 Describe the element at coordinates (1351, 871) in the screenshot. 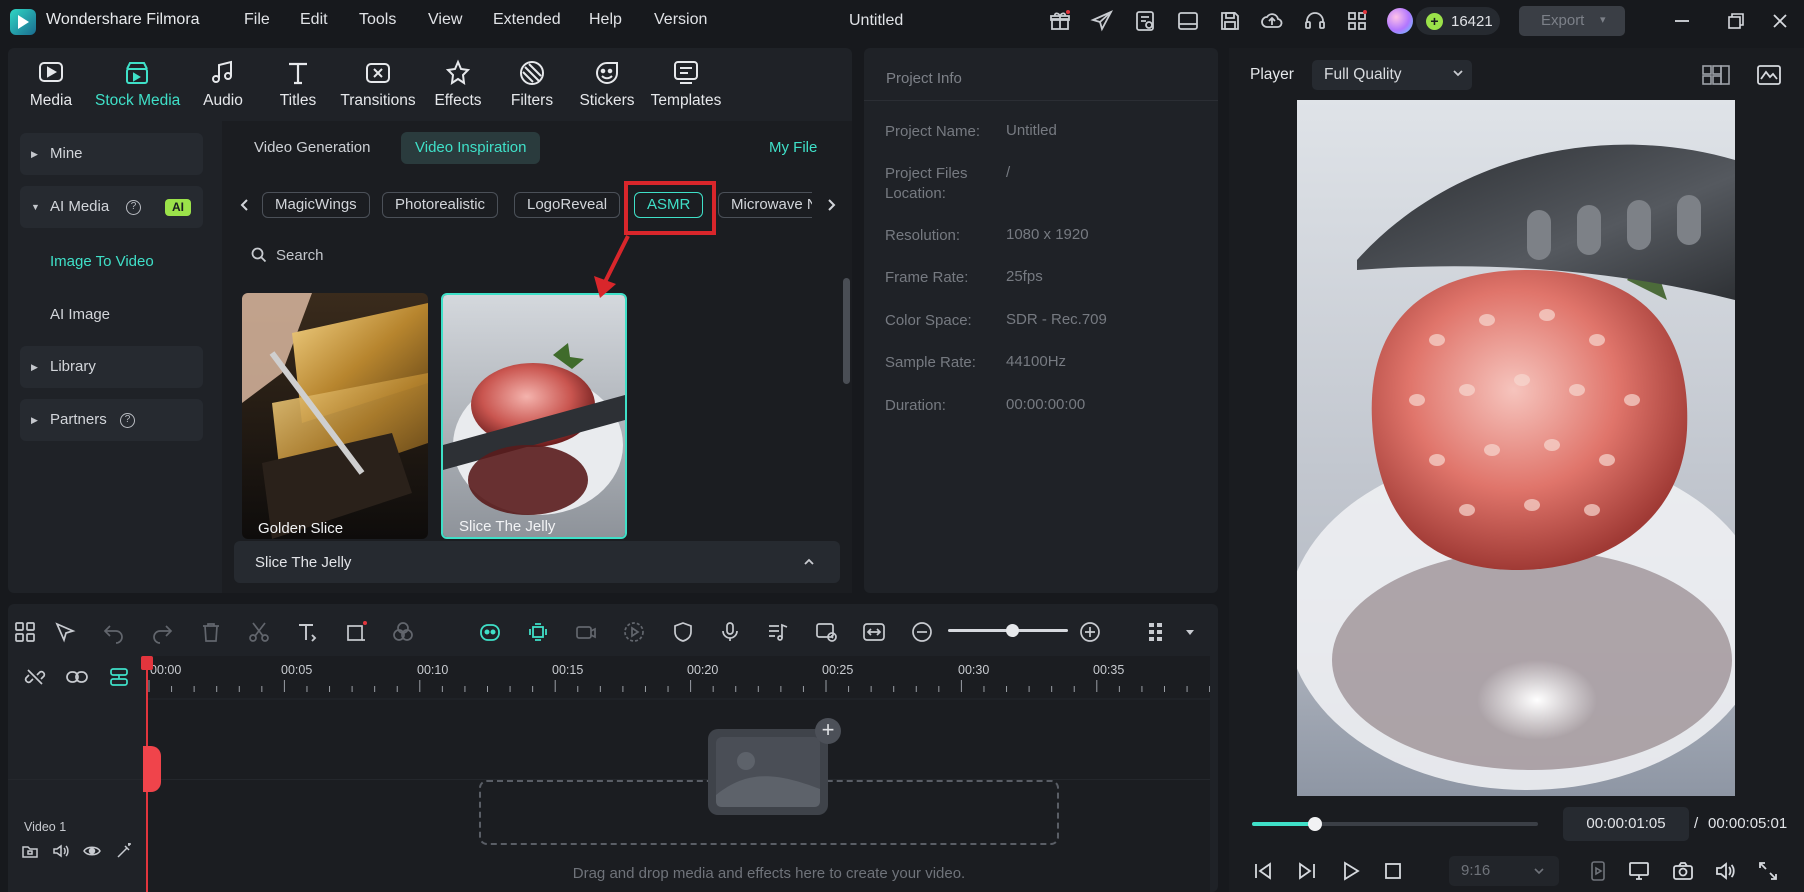

I see `play-icon` at that location.